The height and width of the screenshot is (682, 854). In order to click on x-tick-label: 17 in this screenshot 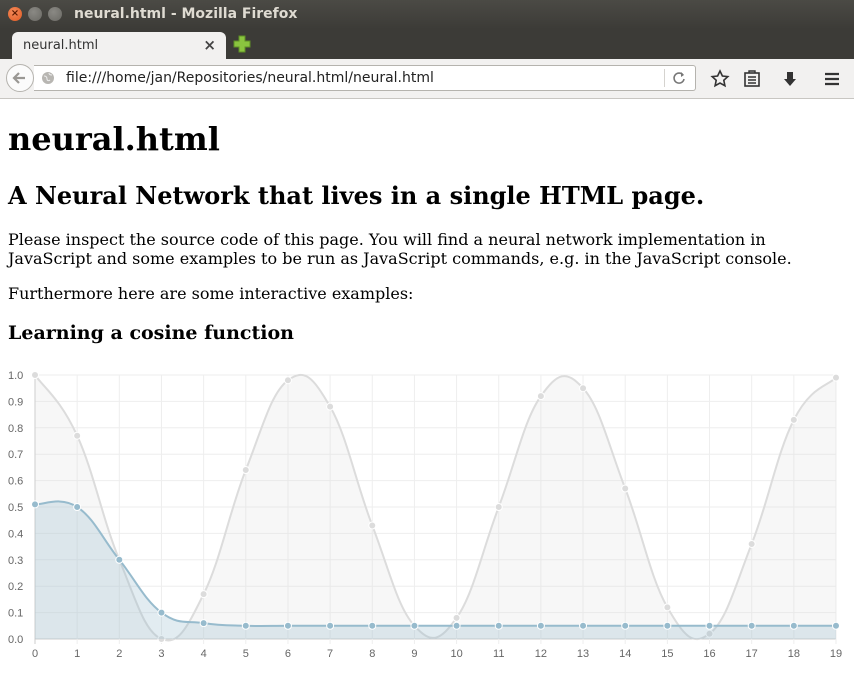, I will do `click(752, 654)`.